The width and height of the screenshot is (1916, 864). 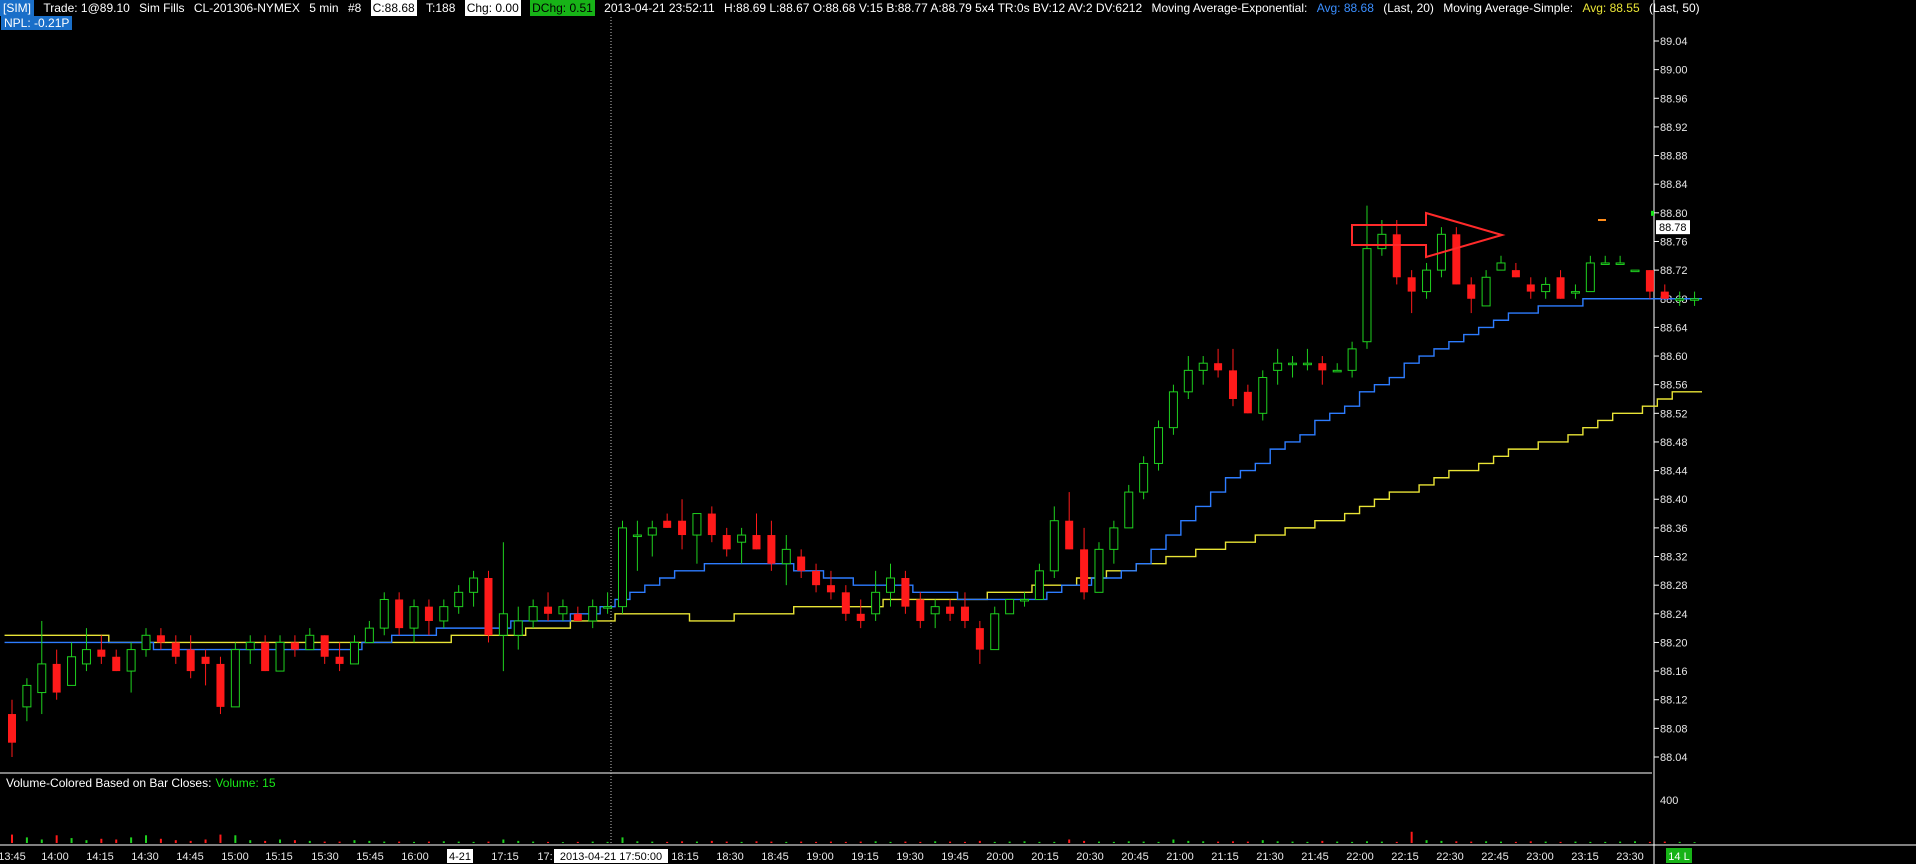 I want to click on time-axis-label: 14:30, so click(x=145, y=857).